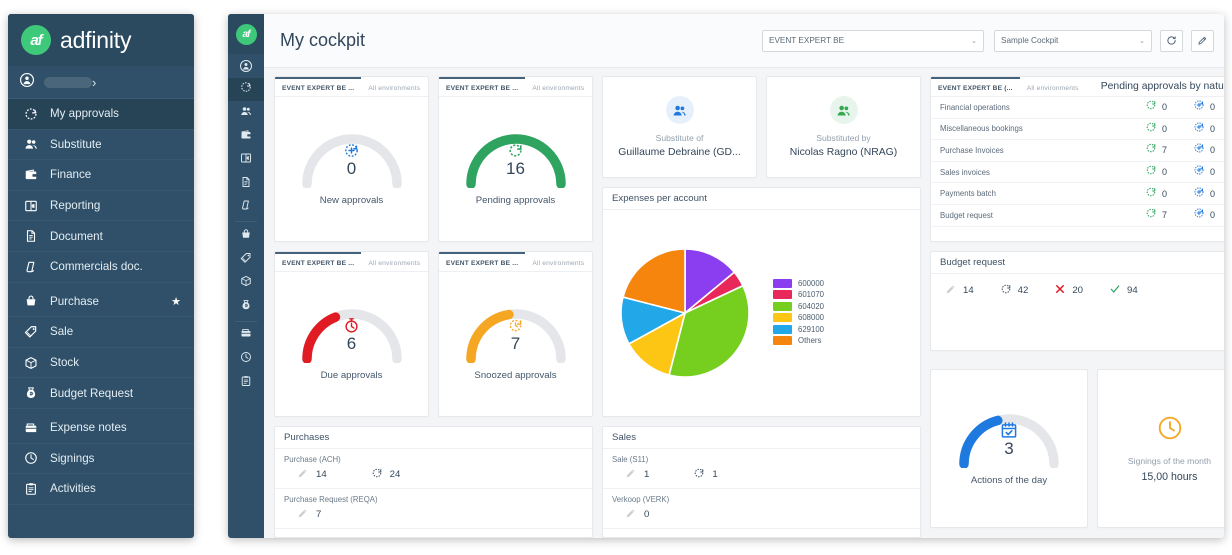  Describe the element at coordinates (959, 290) in the screenshot. I see `budget-stat: 14` at that location.